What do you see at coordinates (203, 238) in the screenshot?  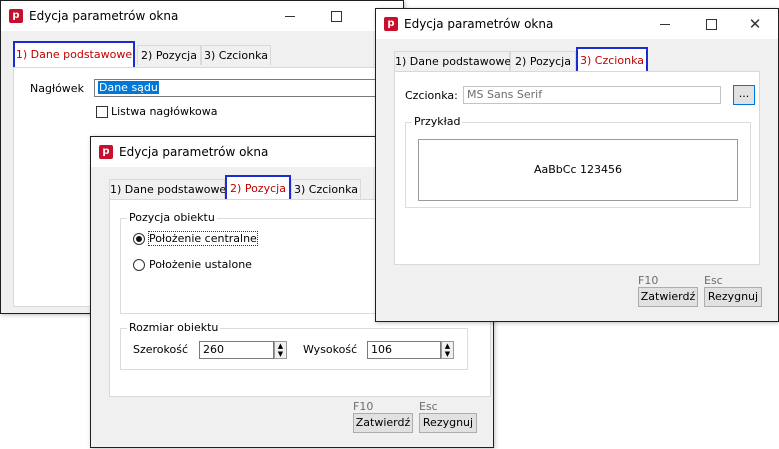 I see `radio-center-label: Położenie centralne` at bounding box center [203, 238].